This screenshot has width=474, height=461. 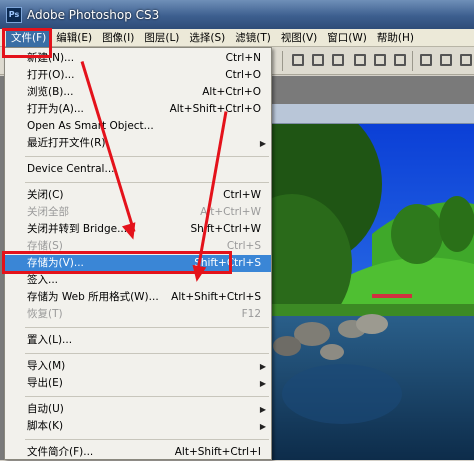 What do you see at coordinates (45, 426) in the screenshot?
I see `menu-item-label: 脚本(K)` at bounding box center [45, 426].